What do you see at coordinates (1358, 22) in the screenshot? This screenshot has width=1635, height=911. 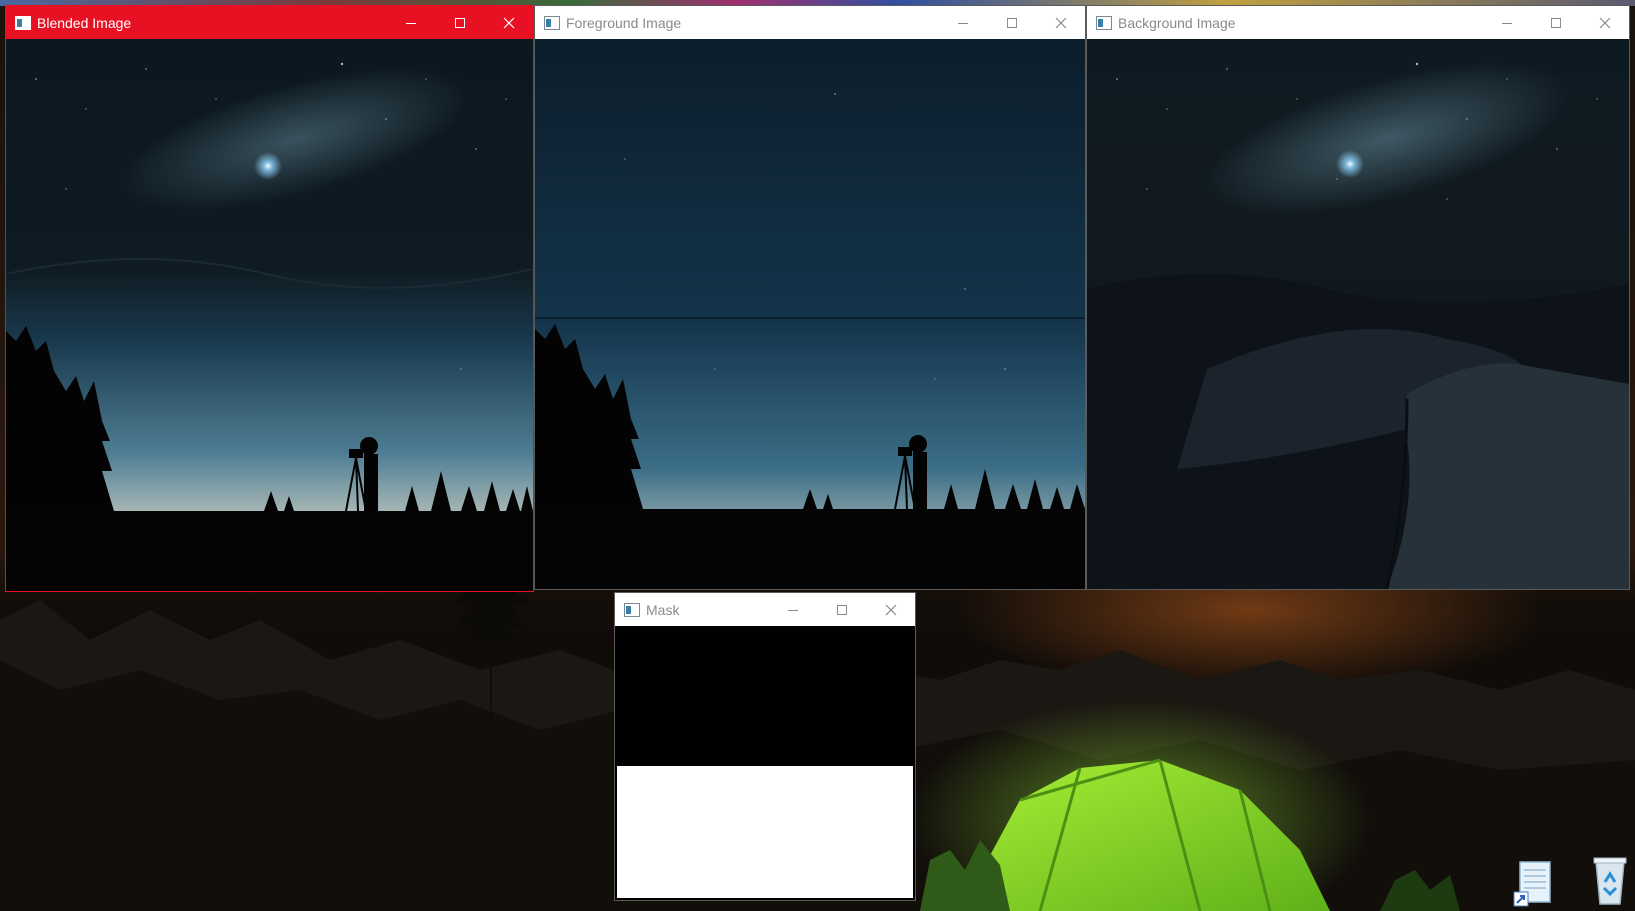 I see `background-image-titlebar: Background Image` at bounding box center [1358, 22].